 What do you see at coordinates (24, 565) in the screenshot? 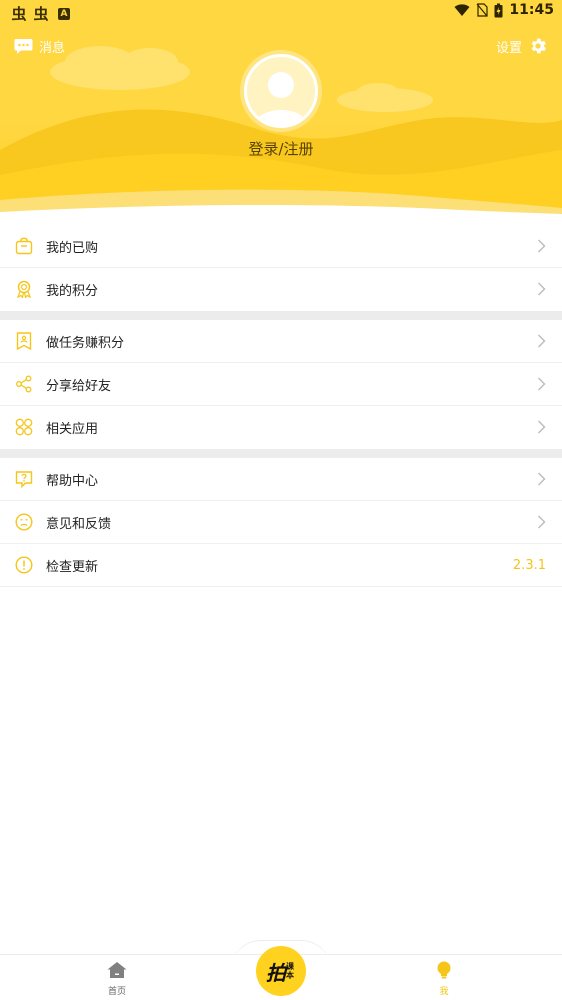
I see `update-icon` at bounding box center [24, 565].